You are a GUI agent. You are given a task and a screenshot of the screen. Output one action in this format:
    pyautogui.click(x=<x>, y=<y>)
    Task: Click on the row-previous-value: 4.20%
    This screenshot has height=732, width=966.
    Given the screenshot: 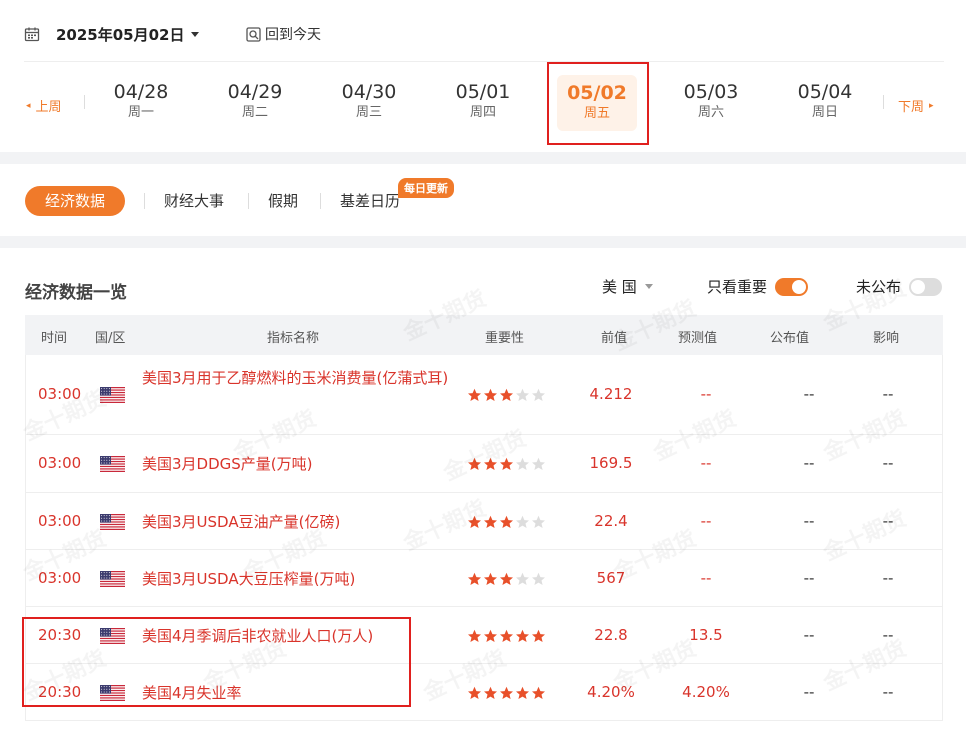 What is the action you would take?
    pyautogui.click(x=611, y=692)
    